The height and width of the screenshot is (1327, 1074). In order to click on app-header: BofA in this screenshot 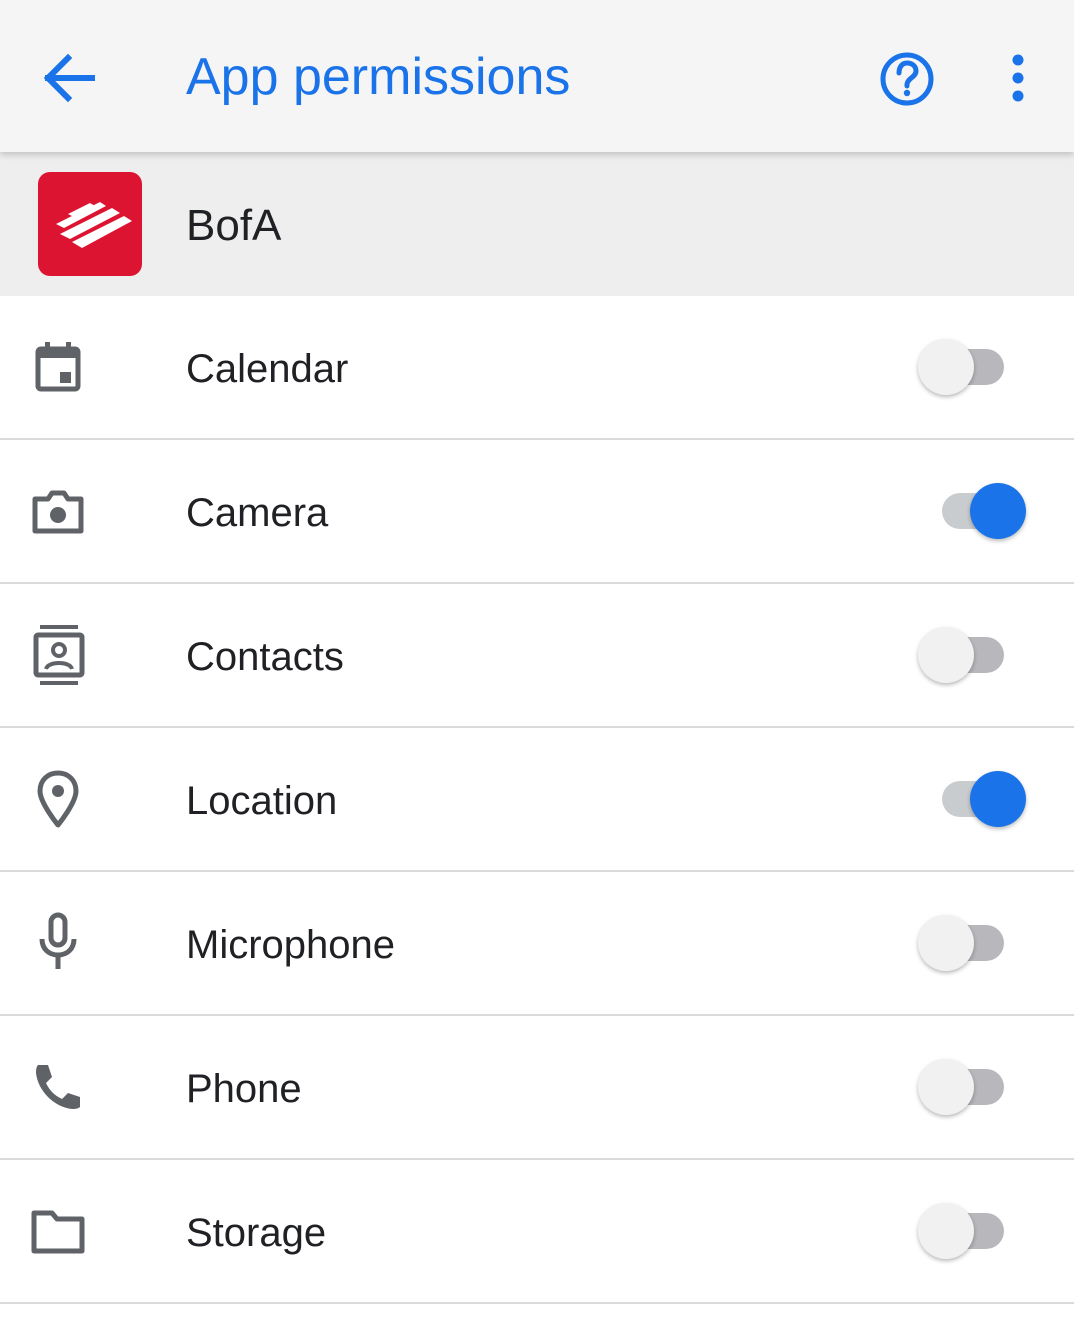, I will do `click(537, 224)`.